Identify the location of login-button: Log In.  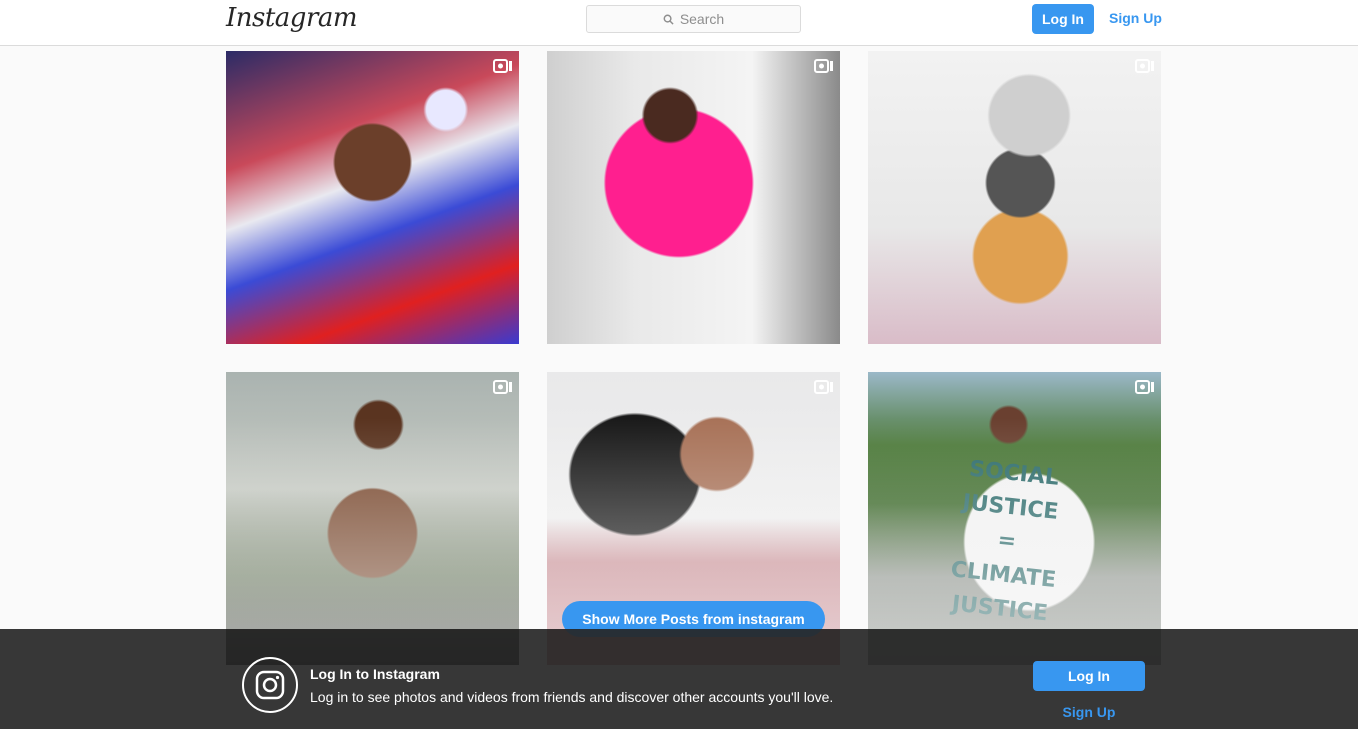
(1063, 19).